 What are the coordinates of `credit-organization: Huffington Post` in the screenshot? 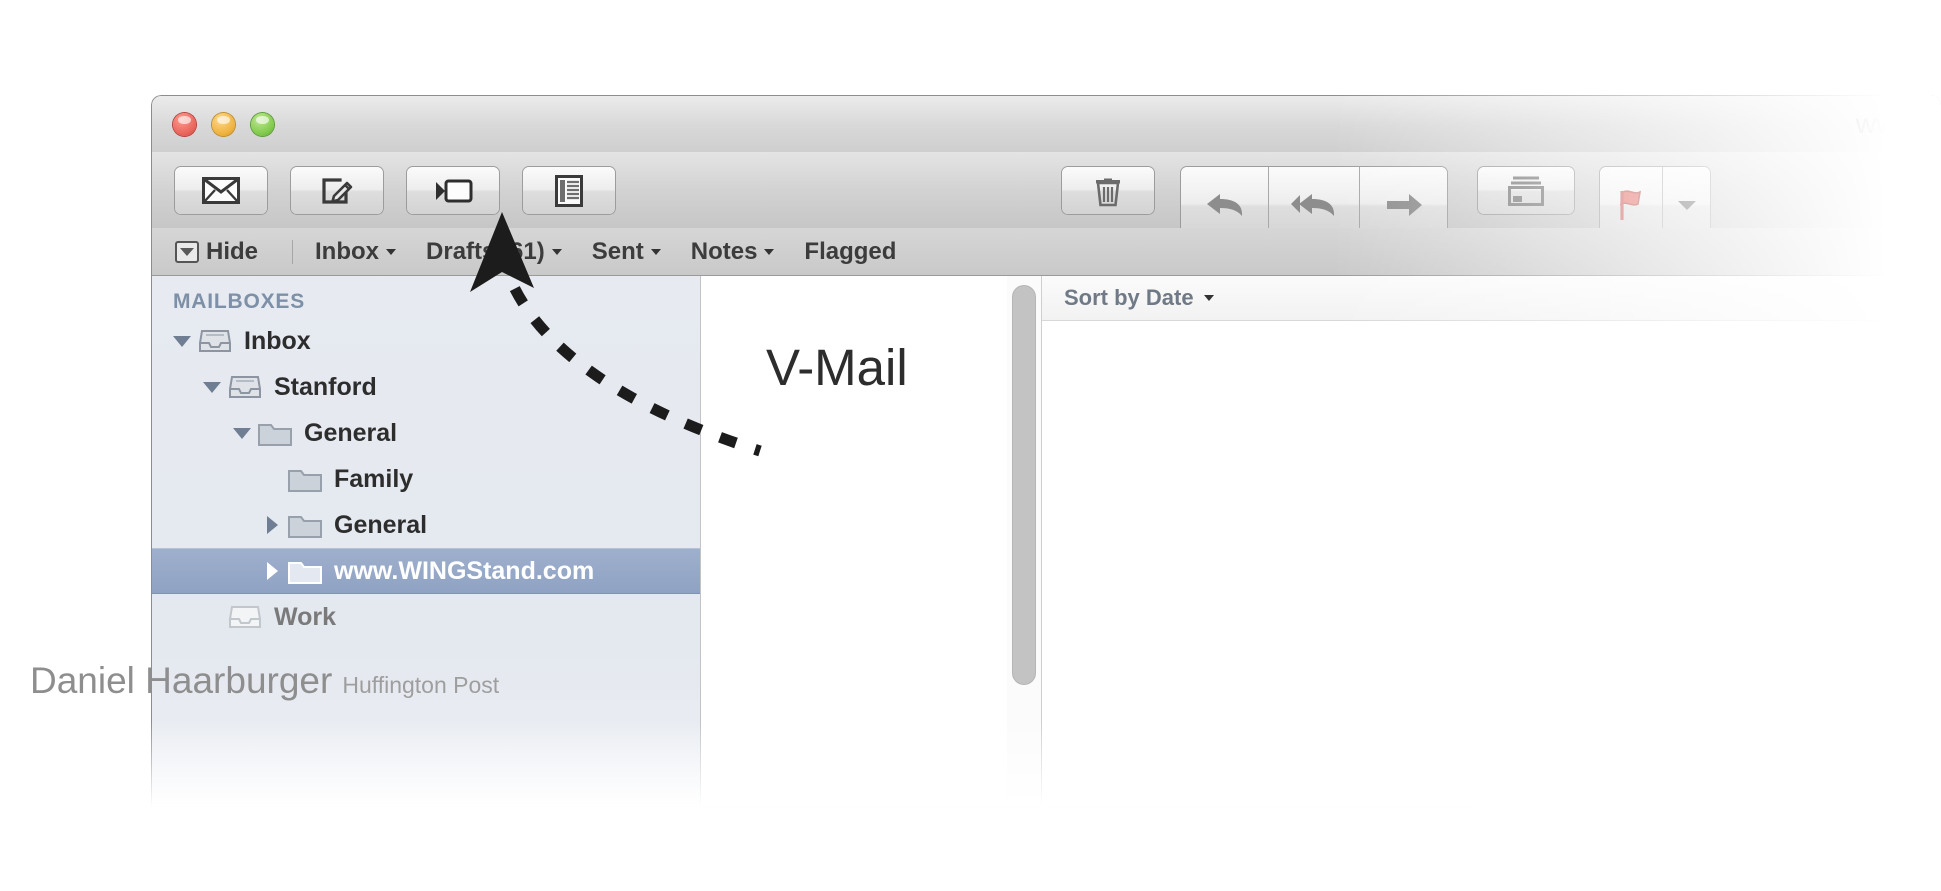 It's located at (421, 685).